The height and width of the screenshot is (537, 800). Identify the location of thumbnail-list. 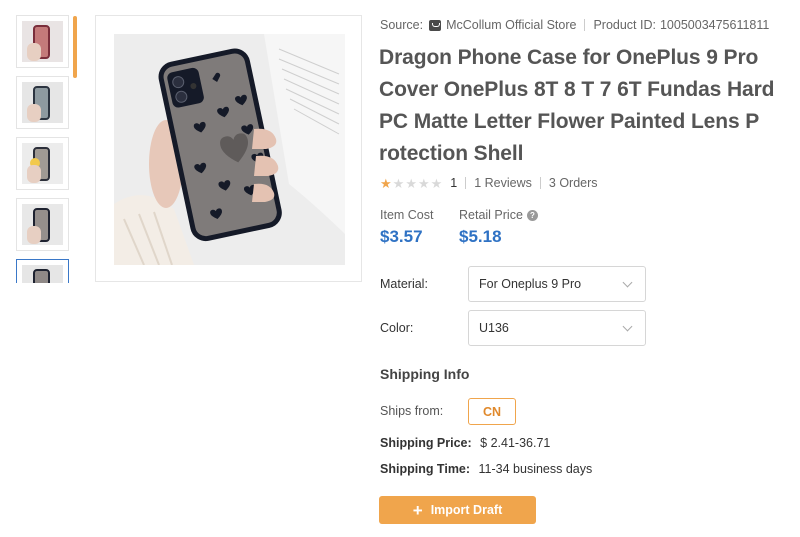
(43, 149).